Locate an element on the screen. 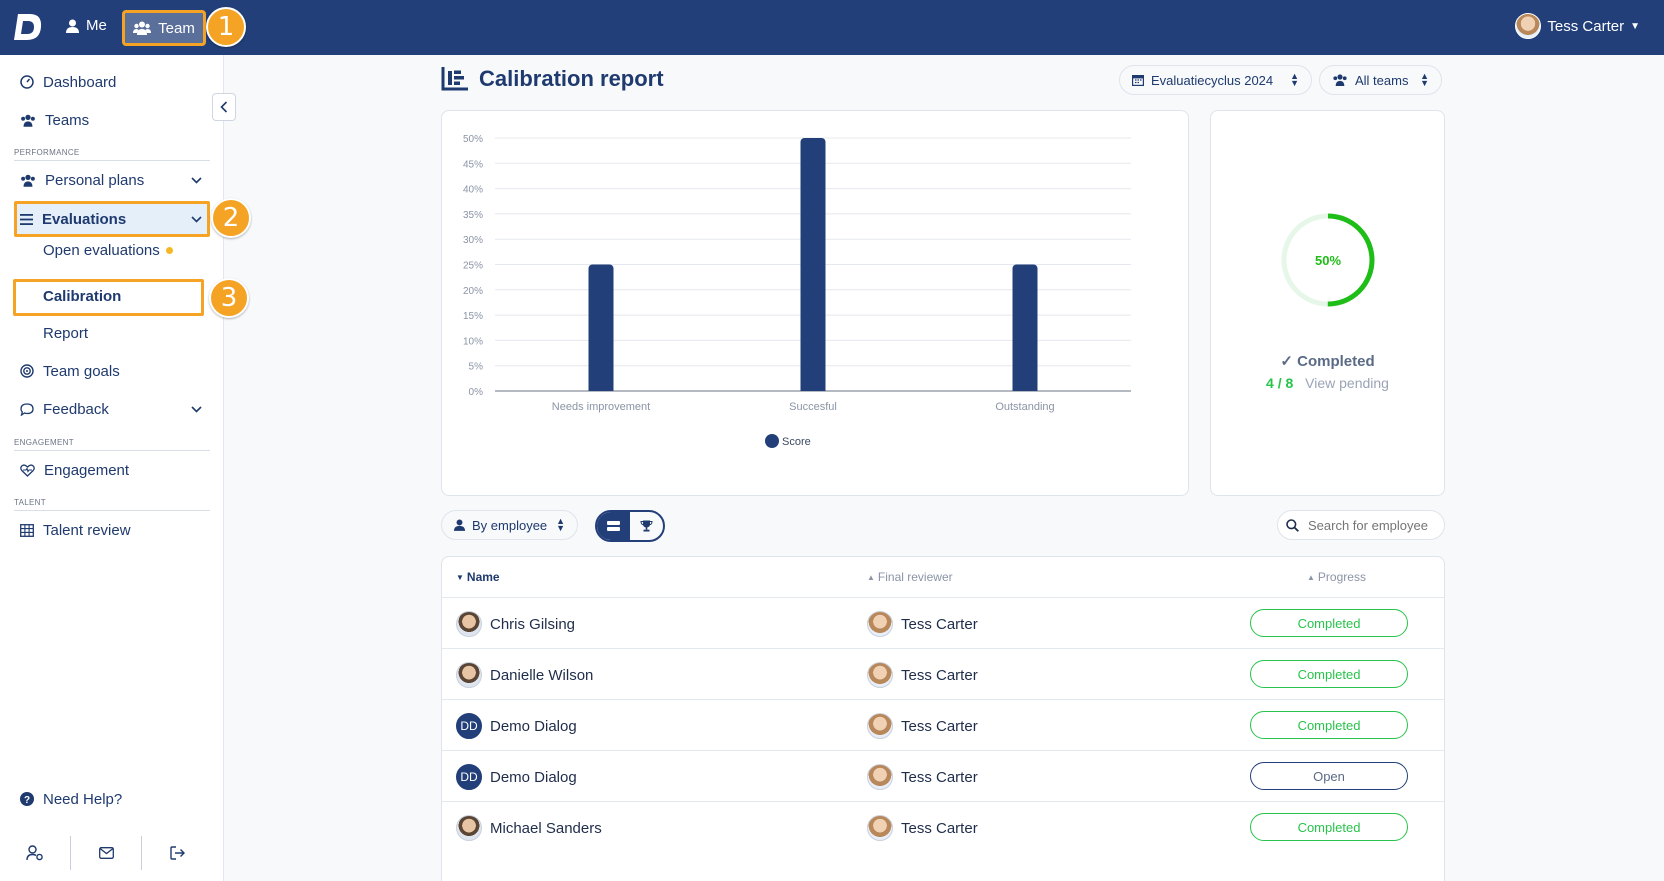 The height and width of the screenshot is (881, 1664). group-by-select: By employee ▲ ▼ is located at coordinates (509, 525).